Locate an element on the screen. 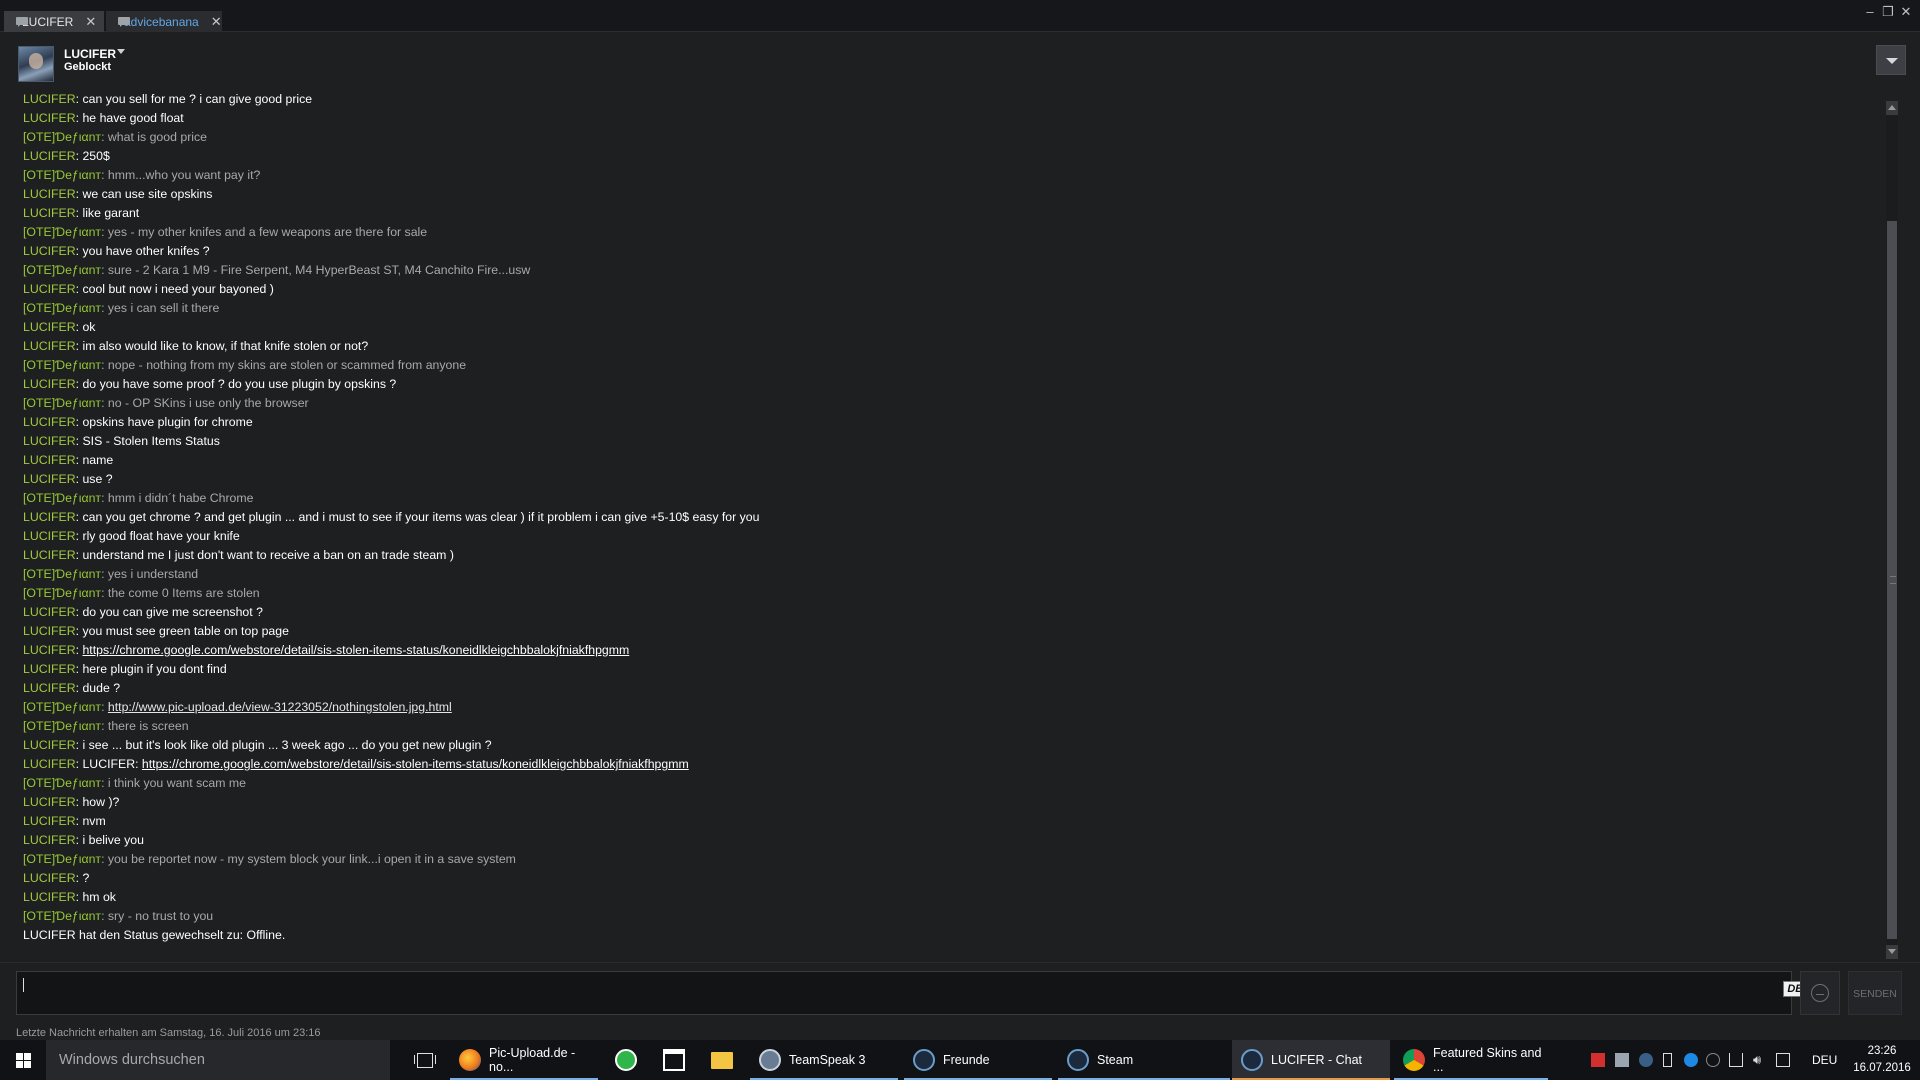 Image resolution: width=1920 pixels, height=1080 pixels. taskbar-clock: 23:26 16.07.2016 is located at coordinates (1882, 1060).